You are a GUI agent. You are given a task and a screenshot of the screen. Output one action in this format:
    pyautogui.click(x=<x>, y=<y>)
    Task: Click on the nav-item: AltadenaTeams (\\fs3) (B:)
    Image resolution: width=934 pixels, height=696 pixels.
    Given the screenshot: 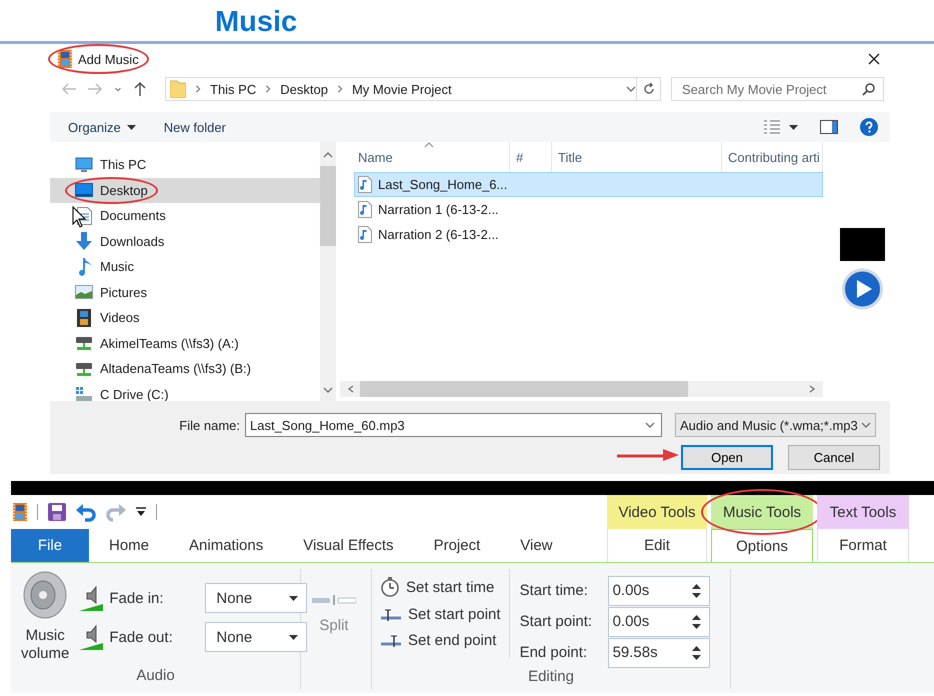 What is the action you would take?
    pyautogui.click(x=185, y=369)
    